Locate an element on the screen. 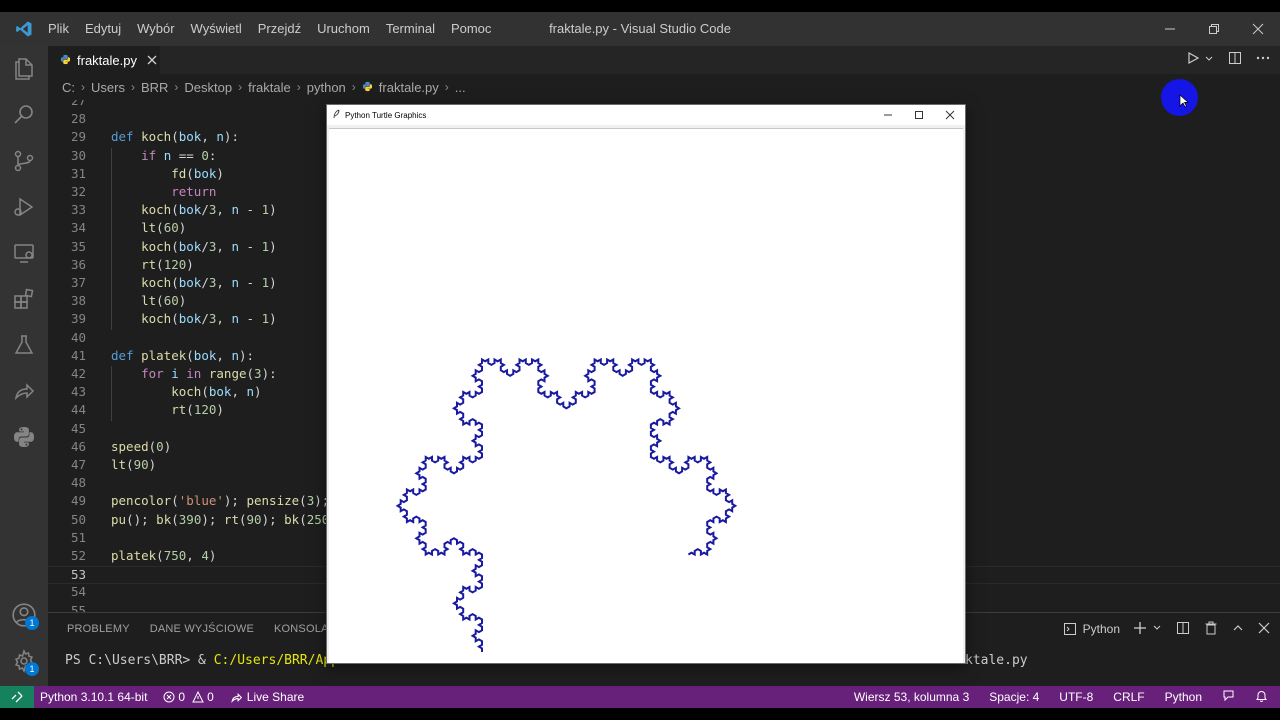 This screenshot has width=1280, height=720. line-number: 43 is located at coordinates (78, 392).